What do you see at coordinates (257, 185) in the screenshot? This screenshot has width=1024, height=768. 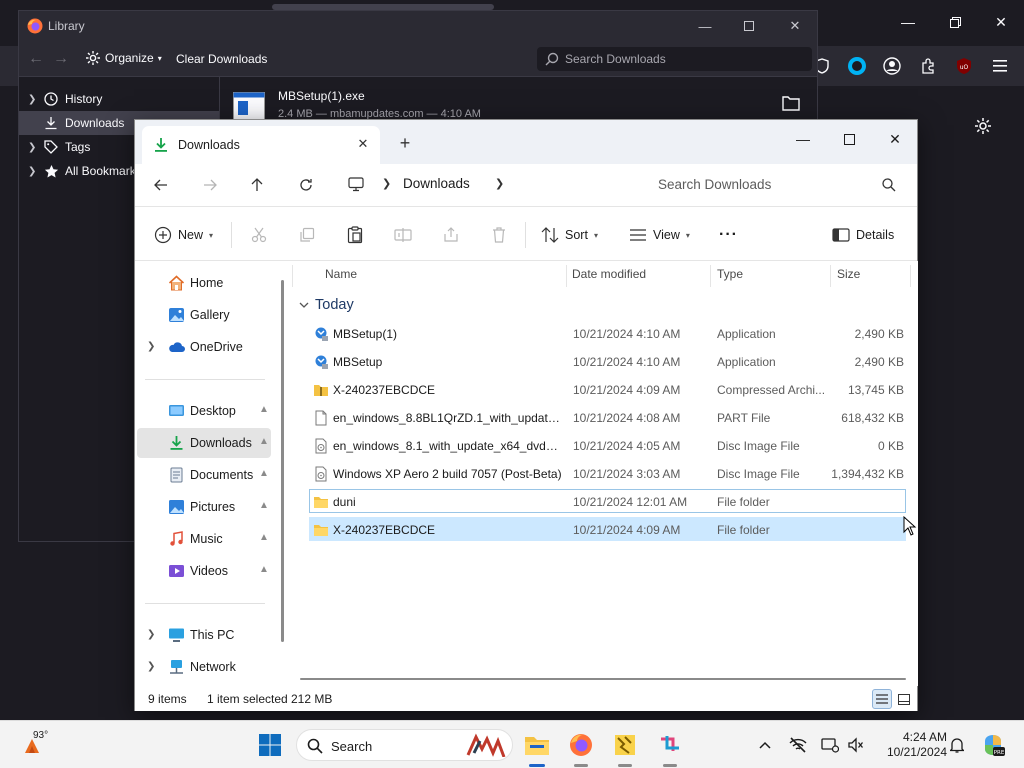 I see `up-arrow-icon` at bounding box center [257, 185].